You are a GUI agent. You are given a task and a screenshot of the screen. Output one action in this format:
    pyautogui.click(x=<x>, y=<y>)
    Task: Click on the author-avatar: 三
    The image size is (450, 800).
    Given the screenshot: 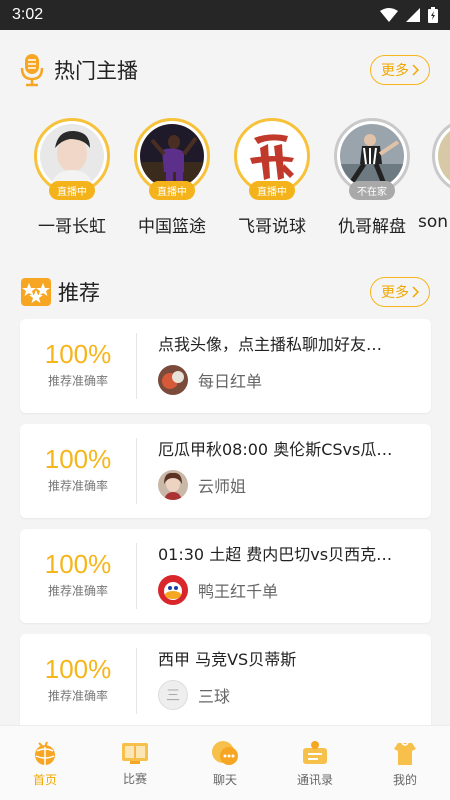 What is the action you would take?
    pyautogui.click(x=173, y=695)
    